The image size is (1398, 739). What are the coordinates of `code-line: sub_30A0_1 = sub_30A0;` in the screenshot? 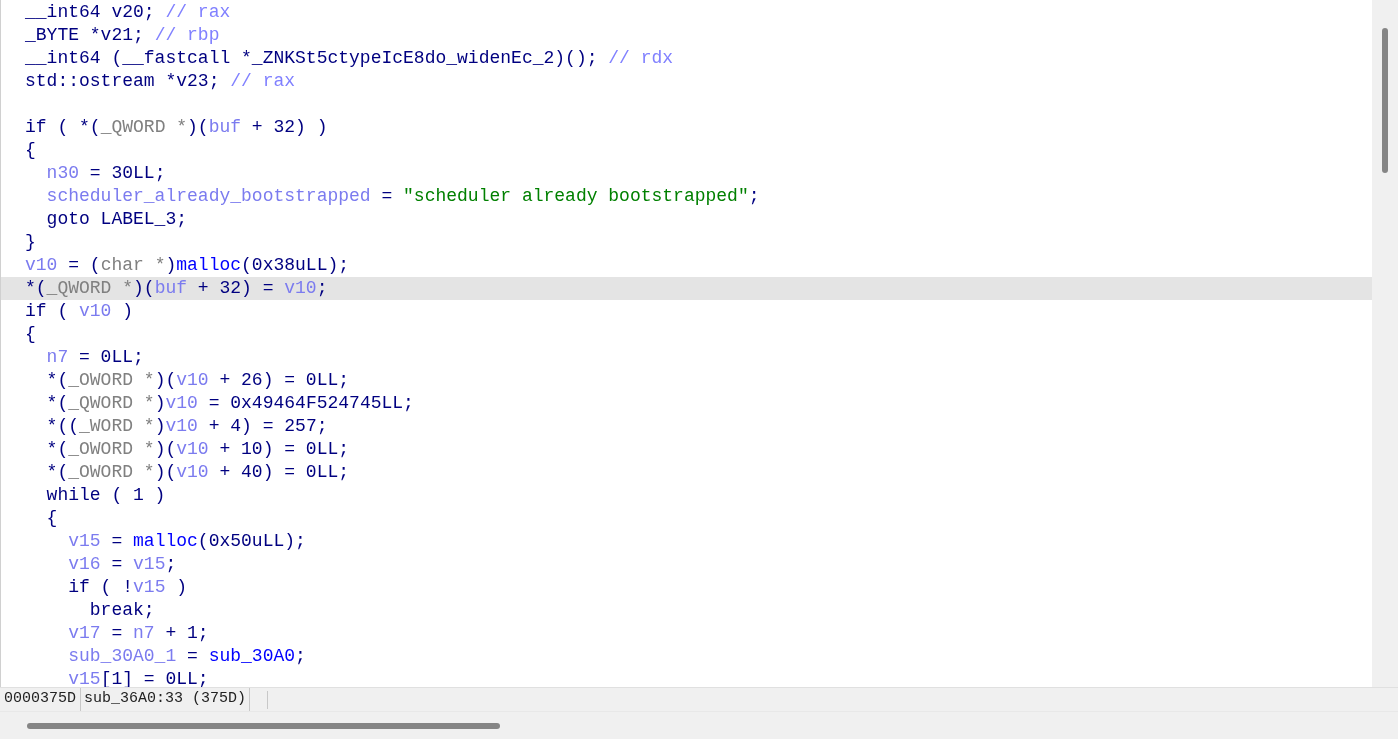 It's located at (186, 656).